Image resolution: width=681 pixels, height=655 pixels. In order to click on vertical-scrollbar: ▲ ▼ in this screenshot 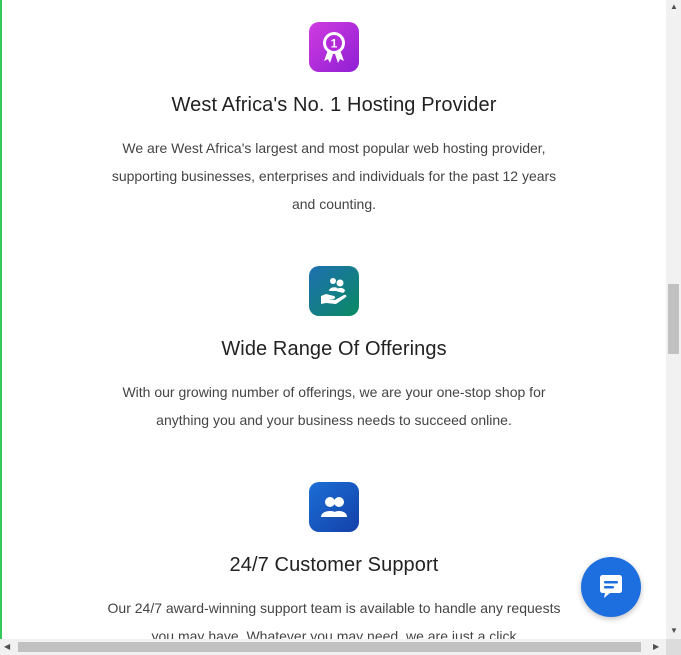, I will do `click(673, 319)`.